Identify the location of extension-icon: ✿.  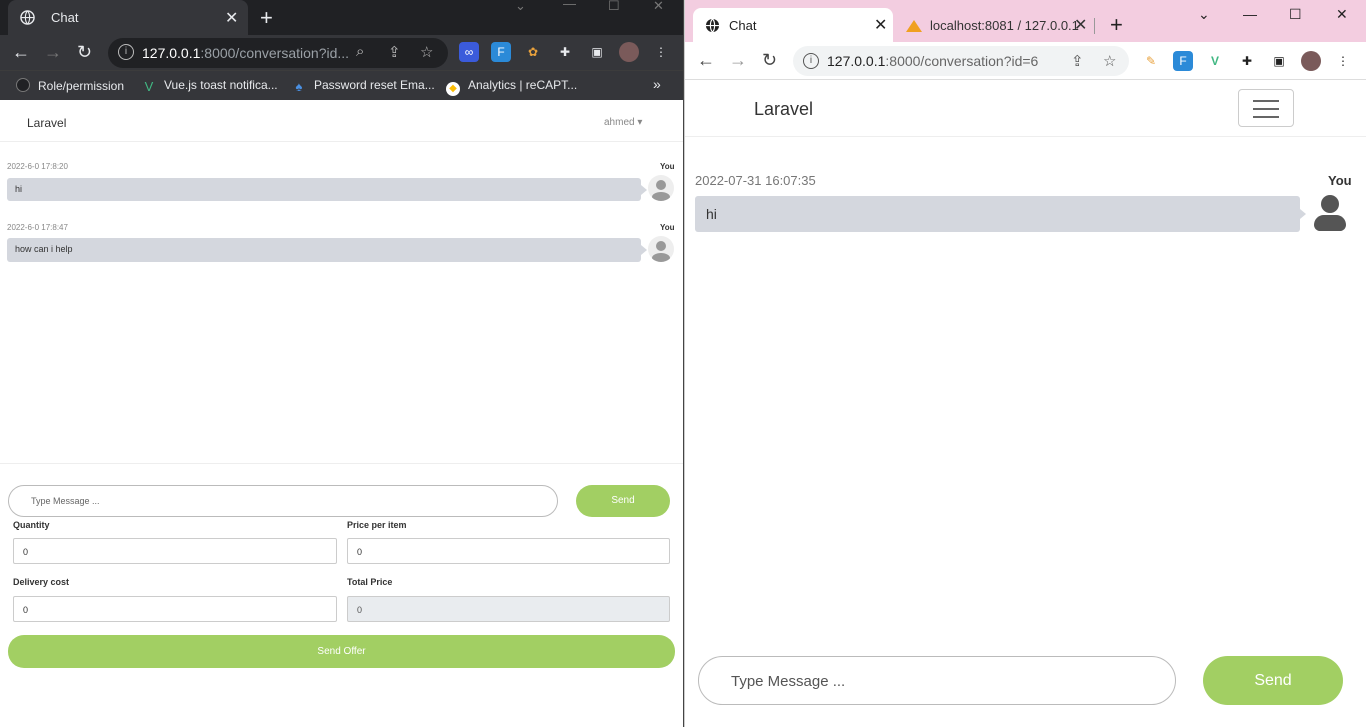
(533, 52).